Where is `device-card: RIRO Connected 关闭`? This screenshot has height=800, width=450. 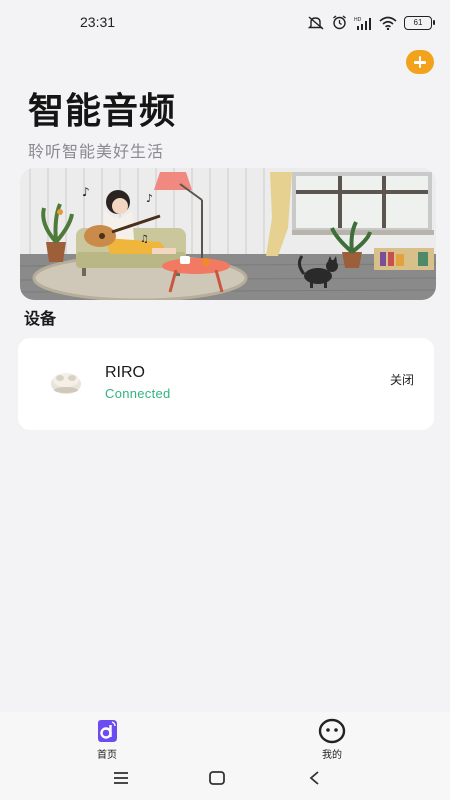 device-card: RIRO Connected 关闭 is located at coordinates (226, 384).